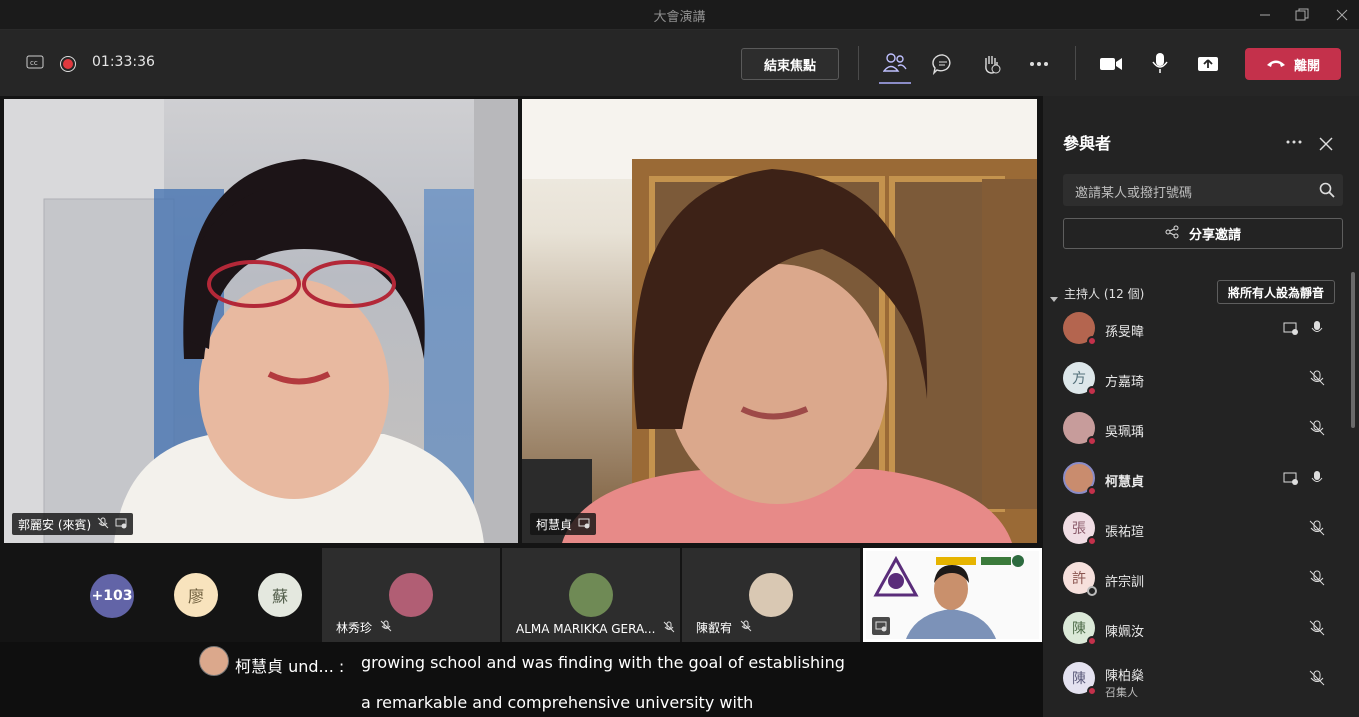 The width and height of the screenshot is (1359, 717). Describe the element at coordinates (1104, 294) in the screenshot. I see `presenters-section-label: 主持人 (12 個)` at that location.